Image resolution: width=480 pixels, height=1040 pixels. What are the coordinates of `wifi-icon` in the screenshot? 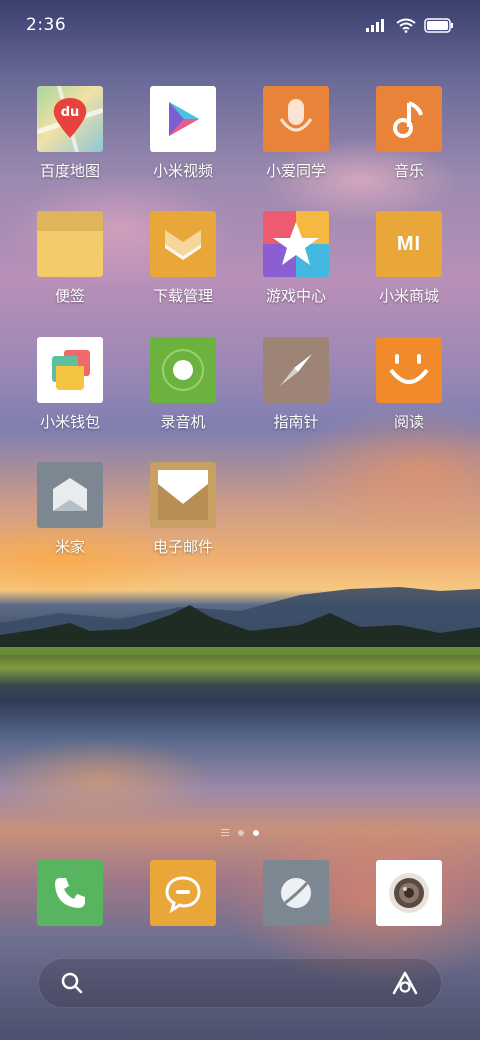 It's located at (406, 25).